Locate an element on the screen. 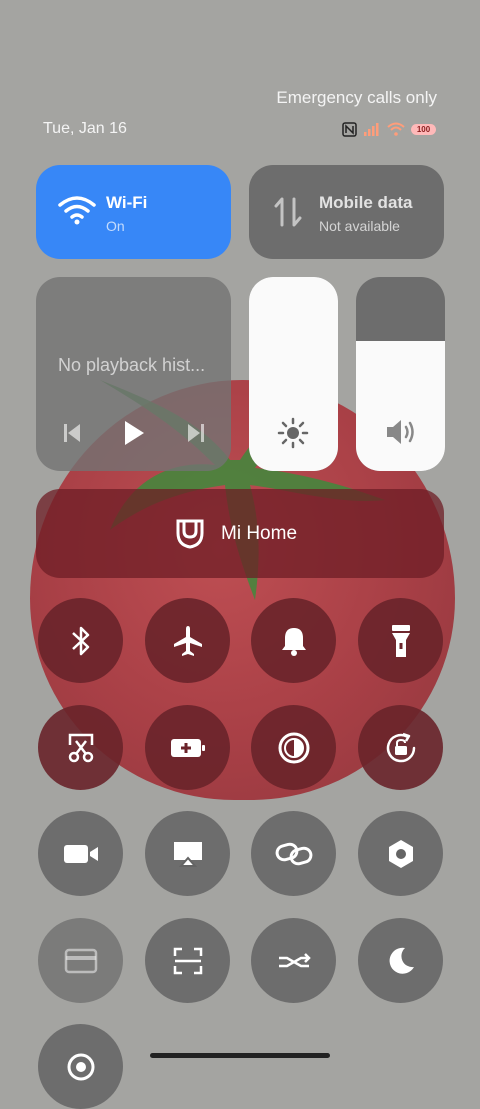 The image size is (480, 1109). status-carrier-text: Emergency calls only is located at coordinates (356, 97).